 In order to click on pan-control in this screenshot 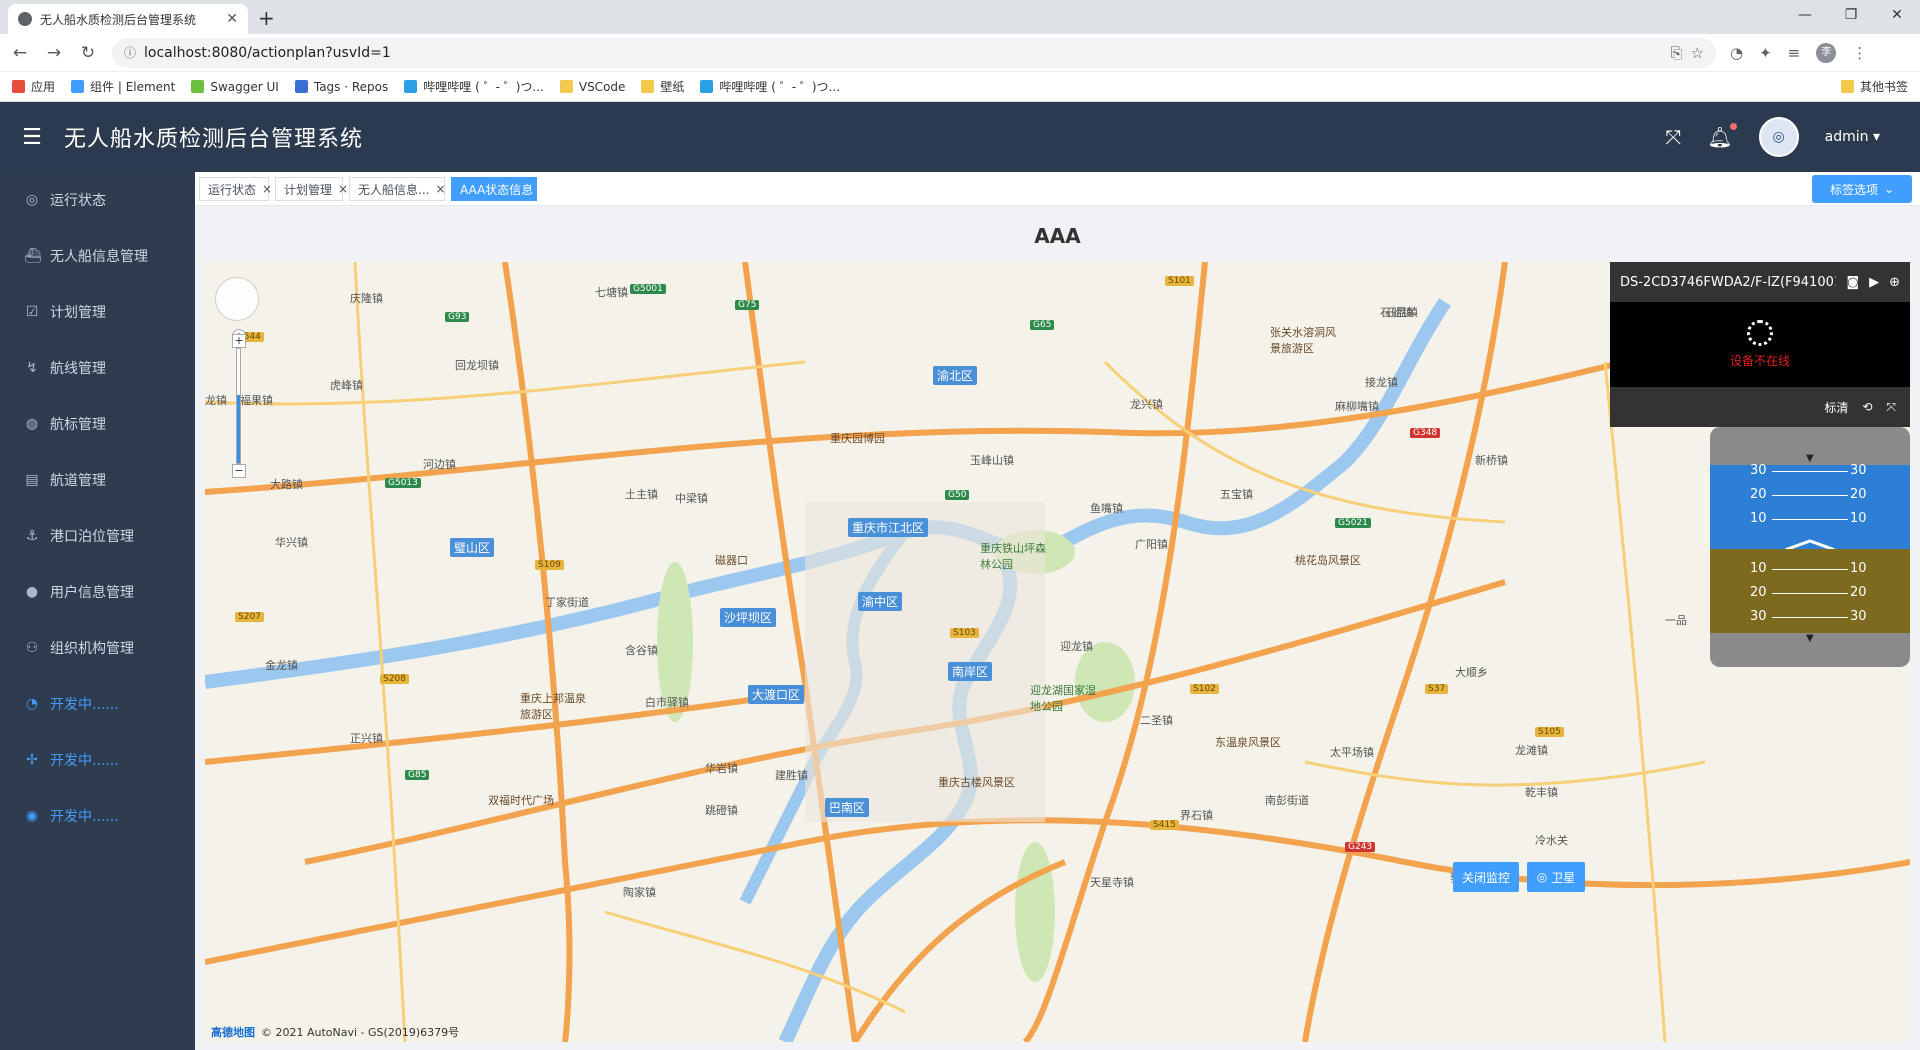, I will do `click(237, 299)`.